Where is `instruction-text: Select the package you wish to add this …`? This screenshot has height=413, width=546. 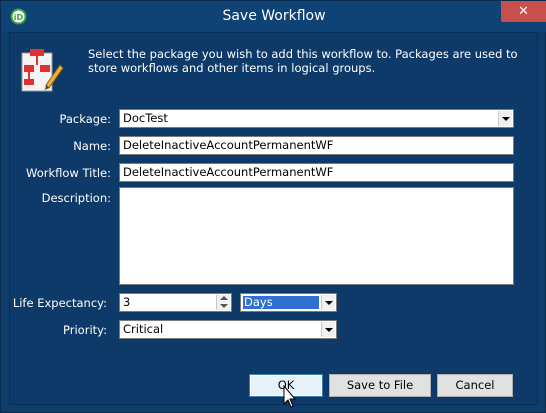 instruction-text: Select the package you wish to add this … is located at coordinates (303, 61).